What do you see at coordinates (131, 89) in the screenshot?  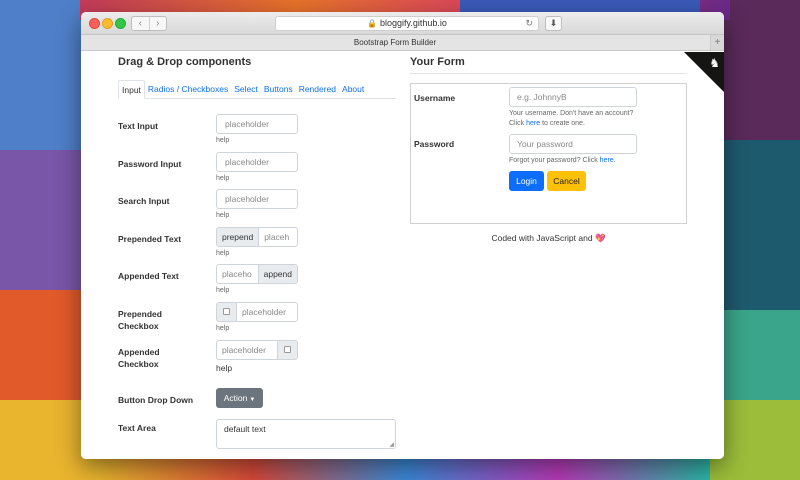 I see `tab-input: Input` at bounding box center [131, 89].